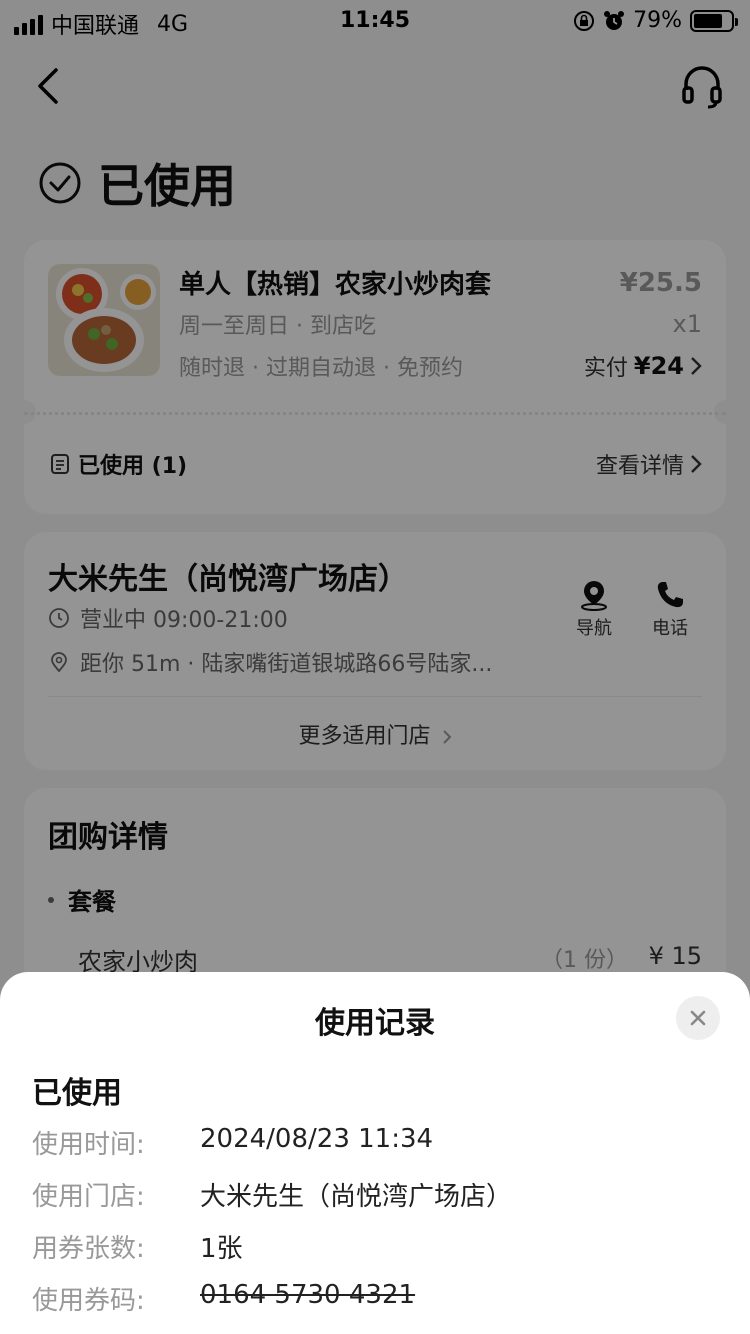 The height and width of the screenshot is (1334, 750). I want to click on record-row-count: 用券张数: 1张, so click(137, 1246).